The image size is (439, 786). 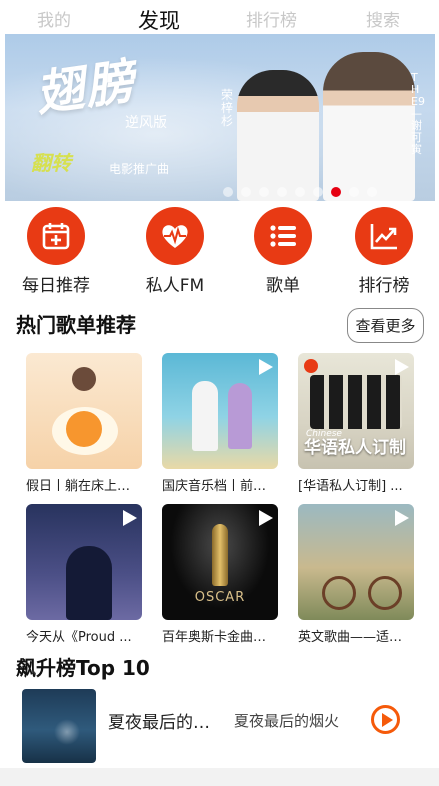 I want to click on quick-nav-label: 私人FM, so click(x=175, y=286).